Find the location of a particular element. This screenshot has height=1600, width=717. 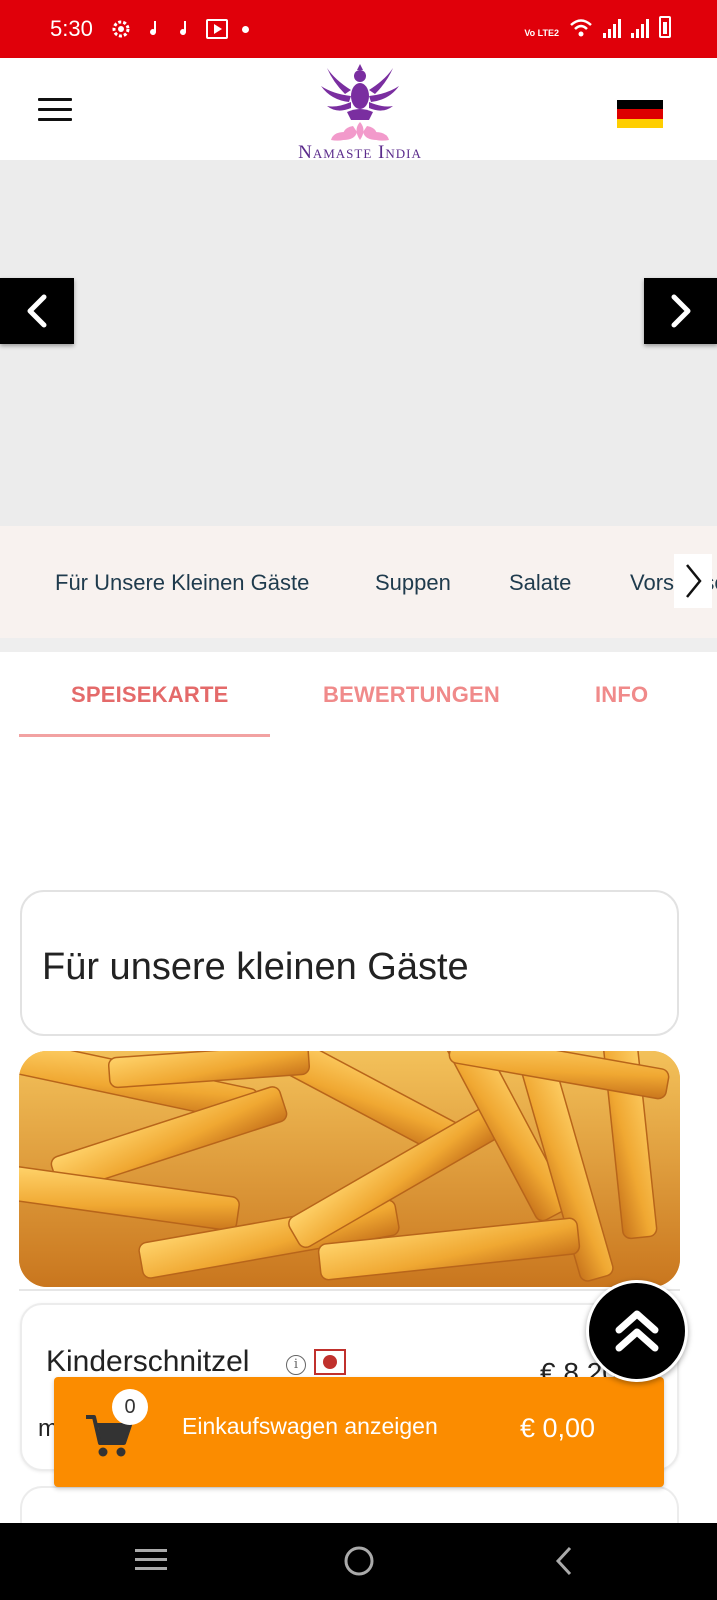

cart-count-badge: 0 is located at coordinates (130, 1407).